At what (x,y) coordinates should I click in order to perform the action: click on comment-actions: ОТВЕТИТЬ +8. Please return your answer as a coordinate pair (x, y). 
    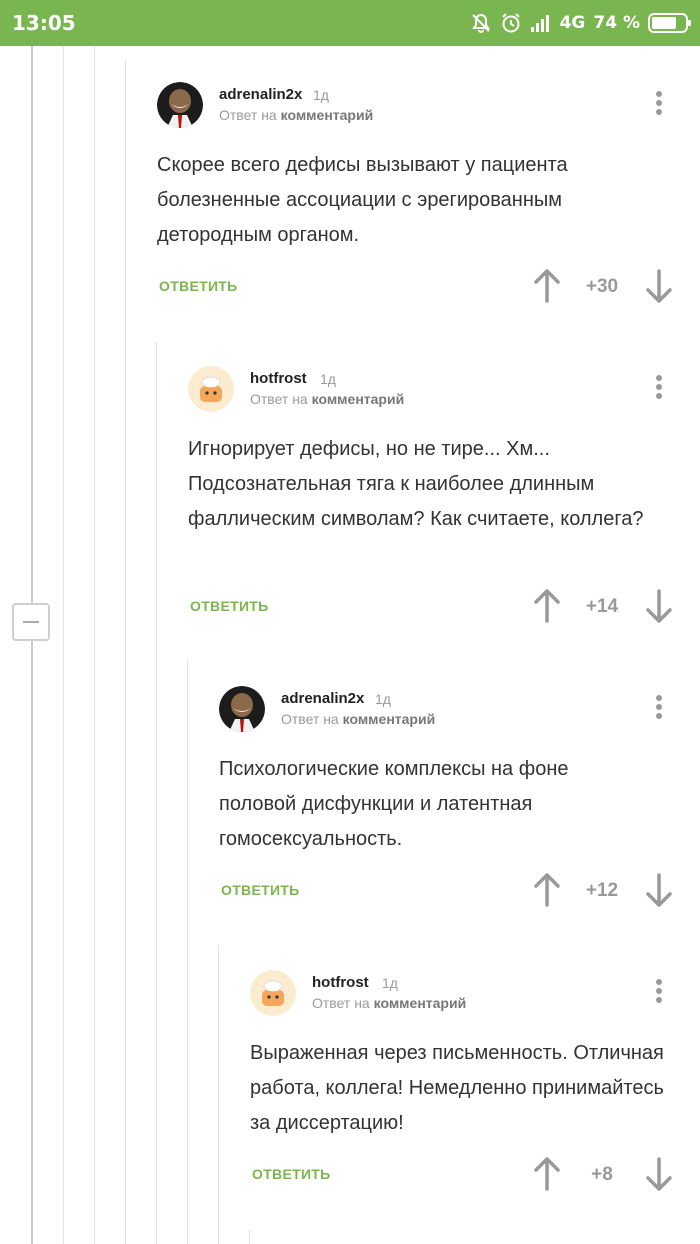
    Looking at the image, I should click on (475, 1176).